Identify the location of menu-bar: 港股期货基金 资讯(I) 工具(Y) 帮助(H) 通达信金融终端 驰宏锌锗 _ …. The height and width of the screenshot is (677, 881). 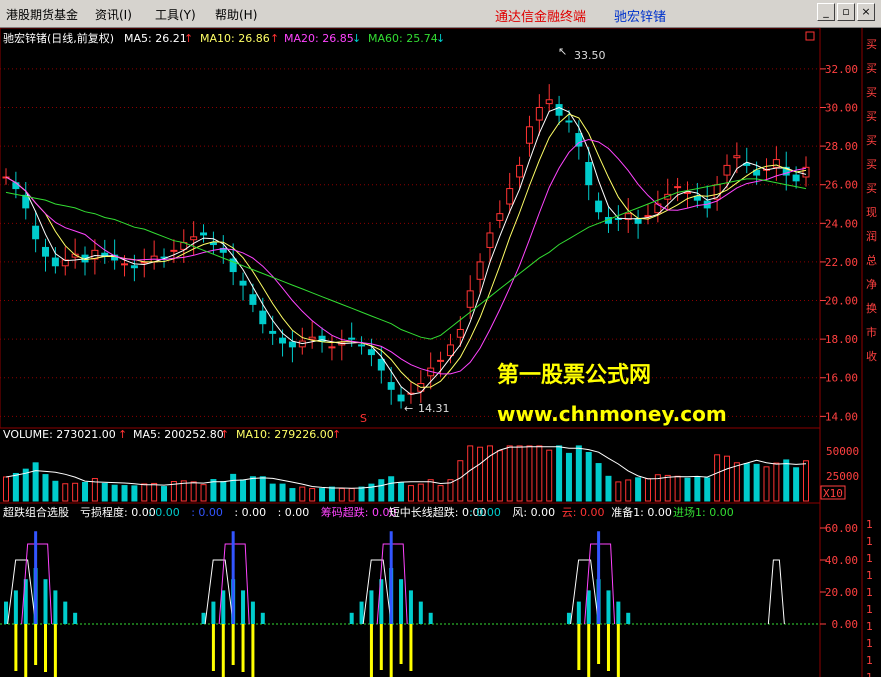
(440, 14).